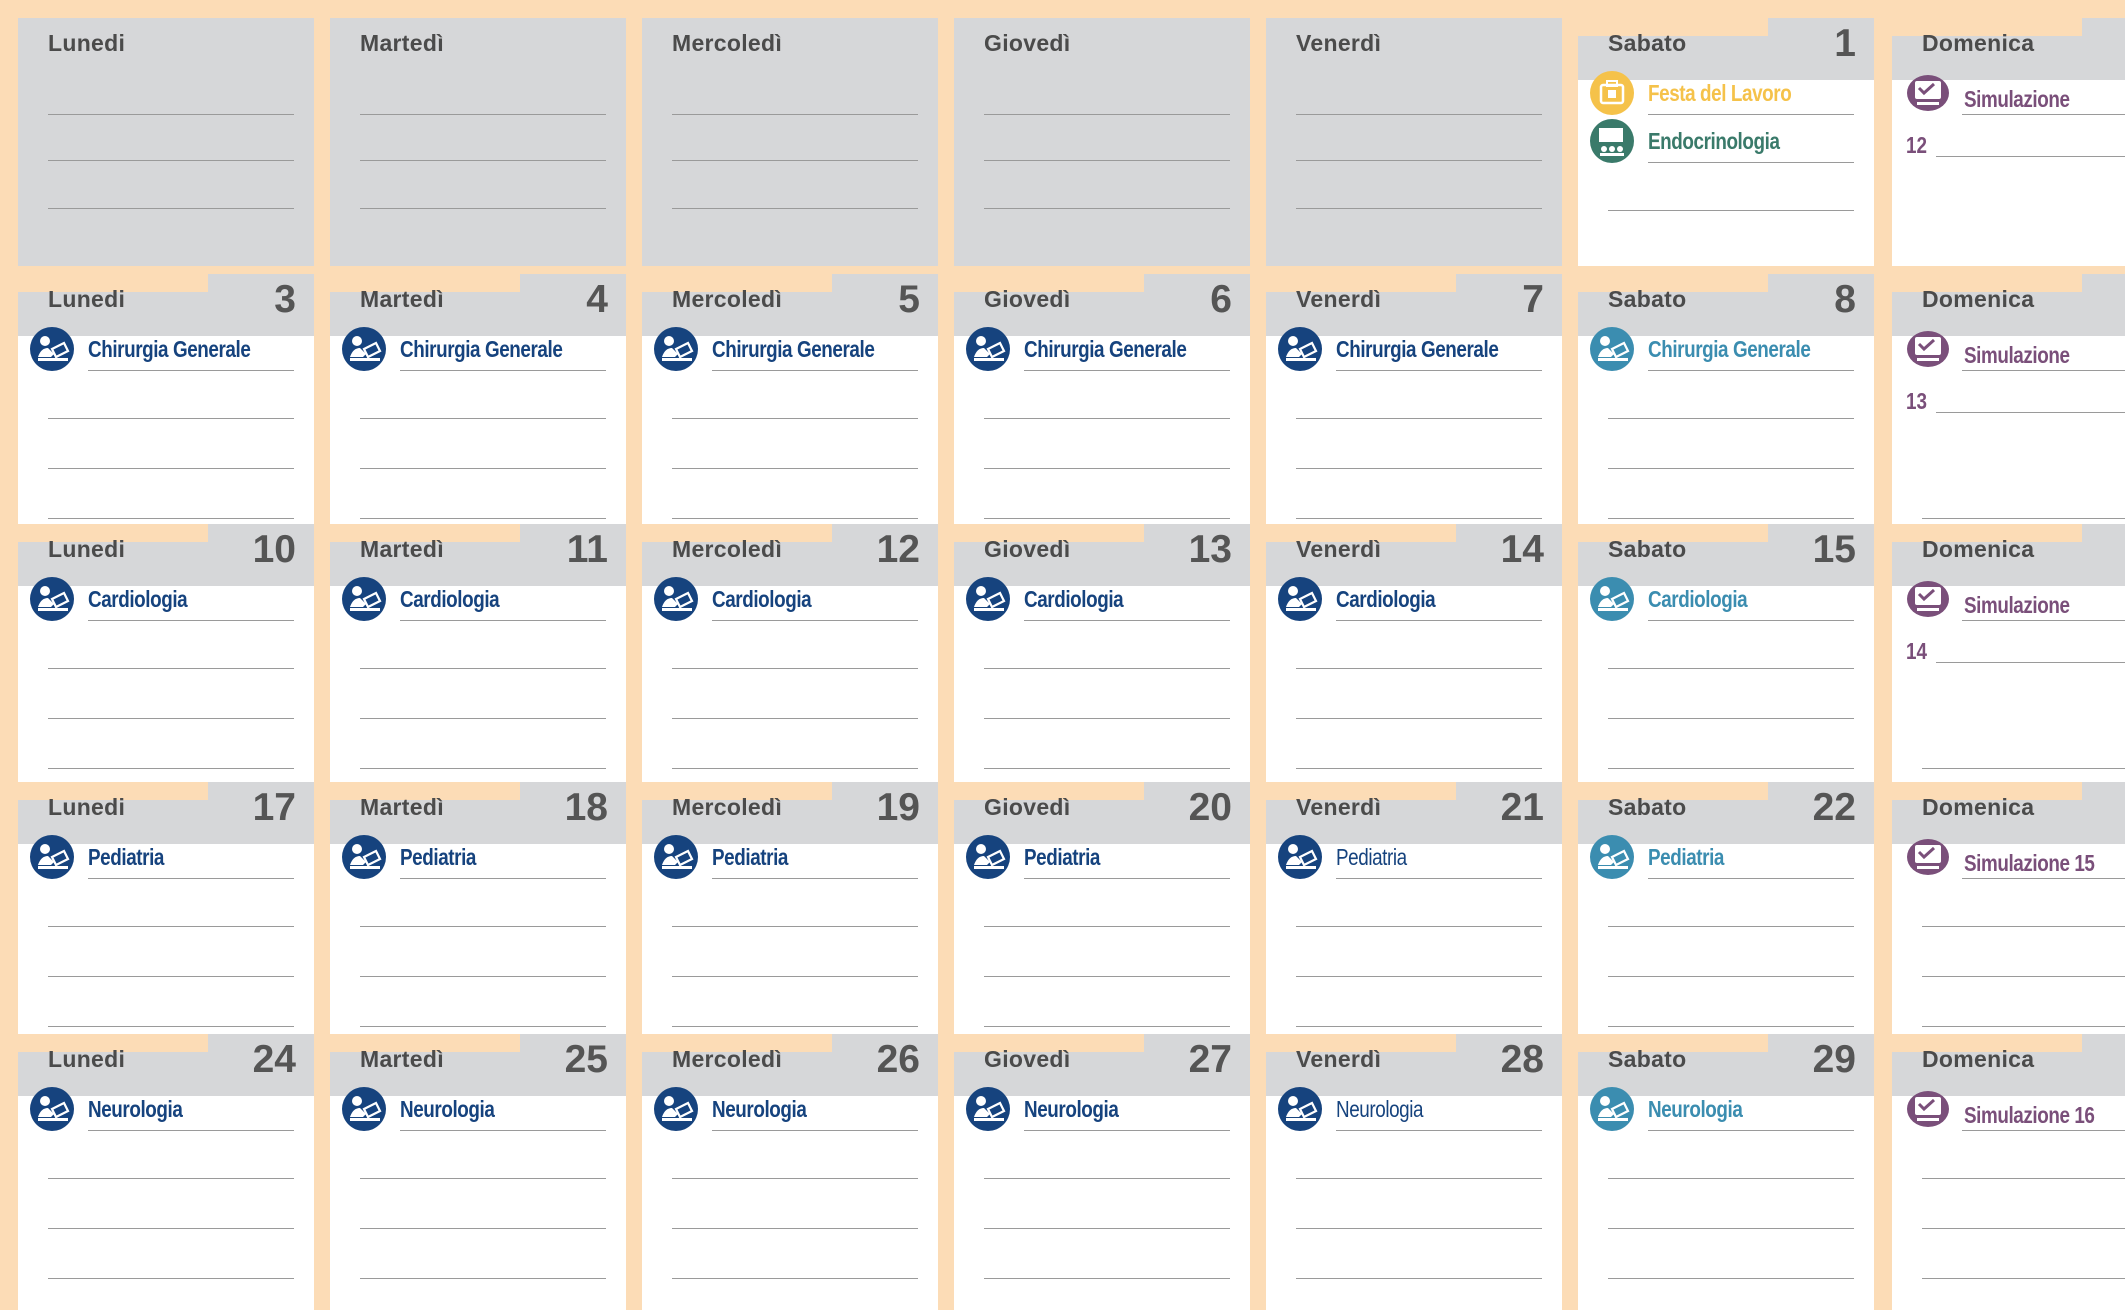 The height and width of the screenshot is (1310, 2125). What do you see at coordinates (1698, 598) in the screenshot?
I see `event-label: Cardiologia` at bounding box center [1698, 598].